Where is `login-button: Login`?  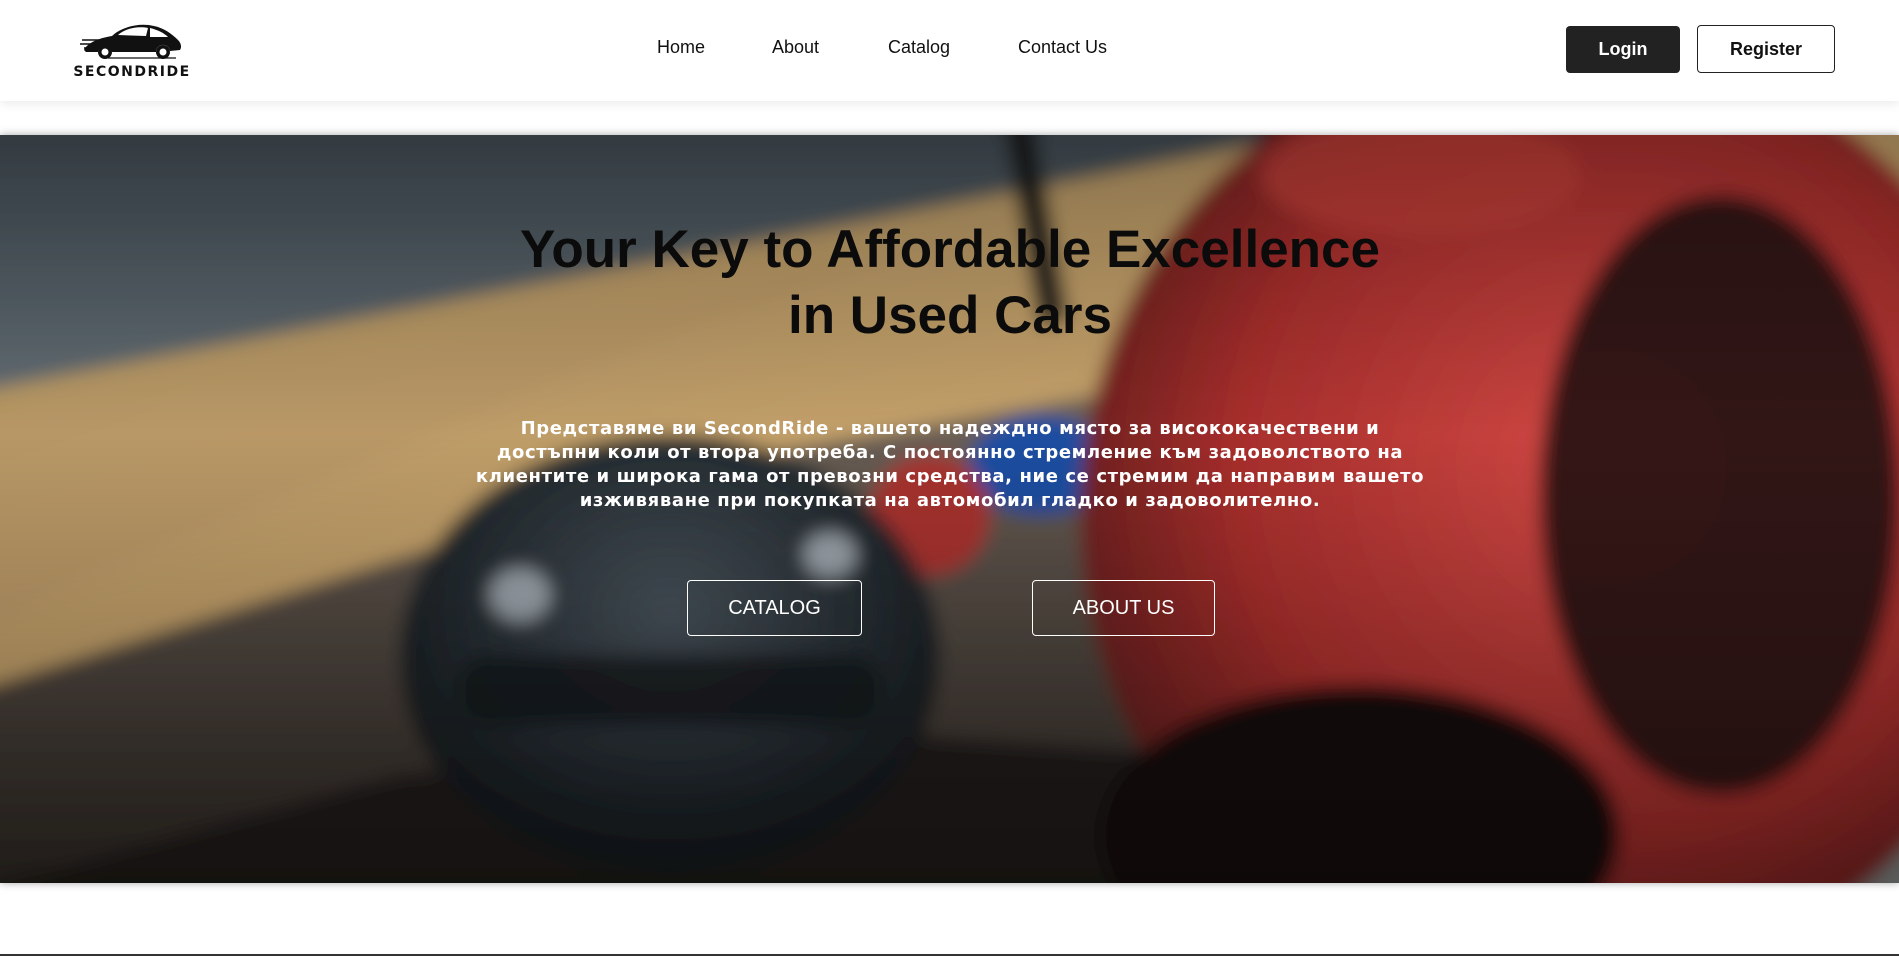
login-button: Login is located at coordinates (1623, 49).